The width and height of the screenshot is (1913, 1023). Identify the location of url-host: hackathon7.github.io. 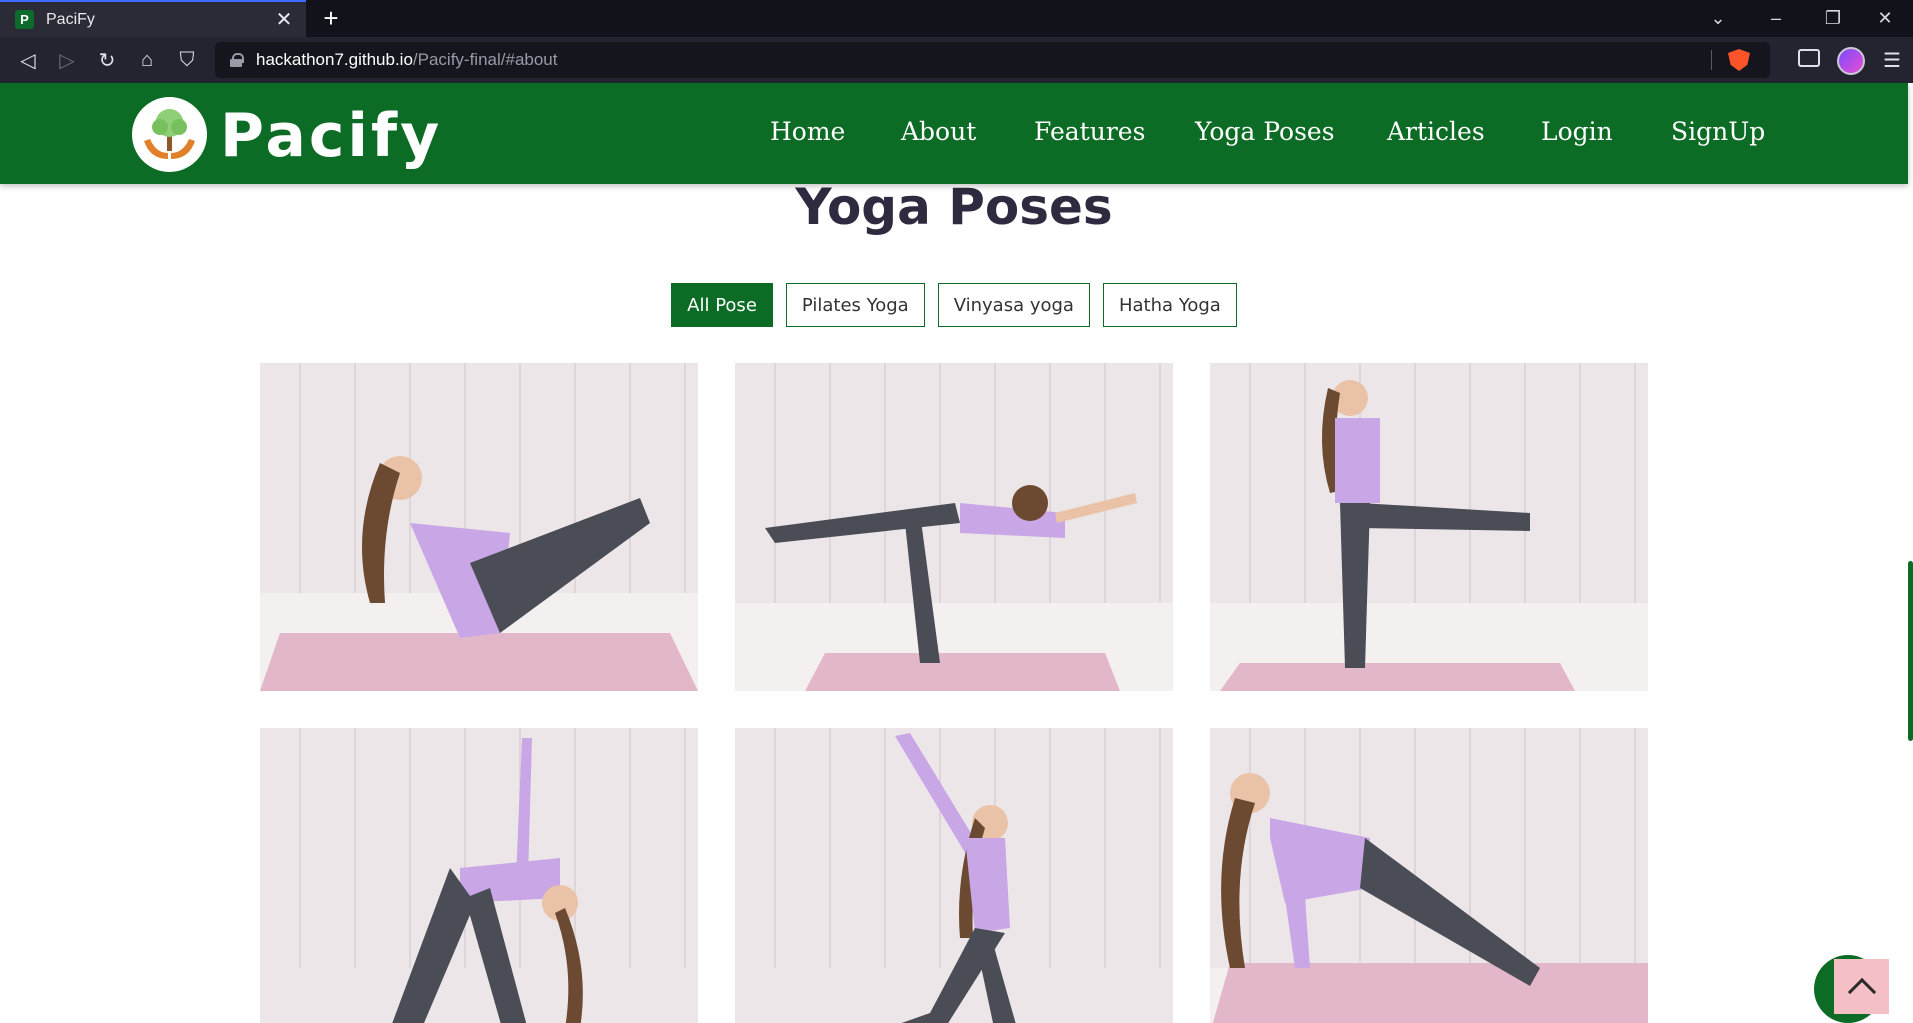
(334, 59).